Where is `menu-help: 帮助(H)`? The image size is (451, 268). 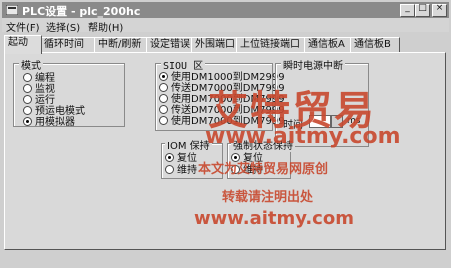
menu-help: 帮助(H) is located at coordinates (105, 26).